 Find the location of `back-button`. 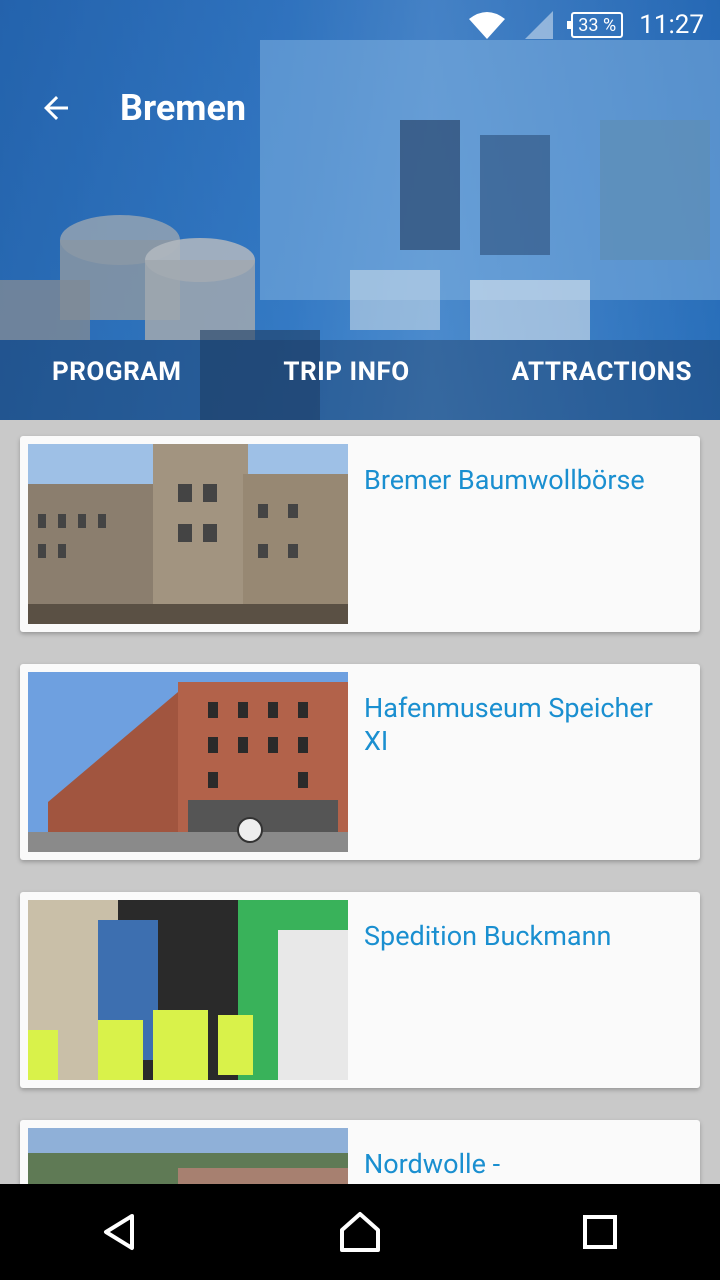

back-button is located at coordinates (56, 108).